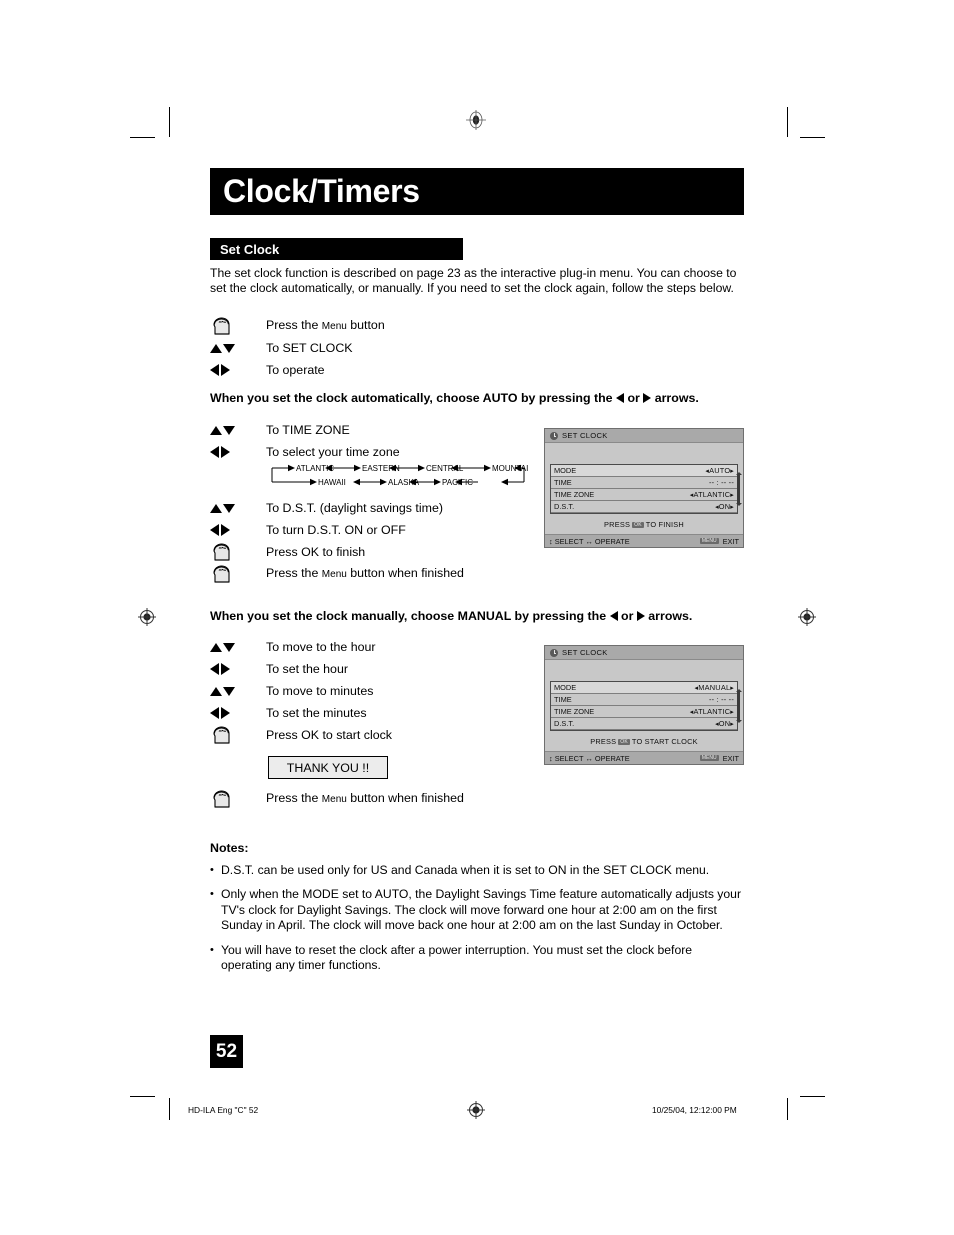  What do you see at coordinates (316, 713) in the screenshot?
I see `step-label: To set the minutes` at bounding box center [316, 713].